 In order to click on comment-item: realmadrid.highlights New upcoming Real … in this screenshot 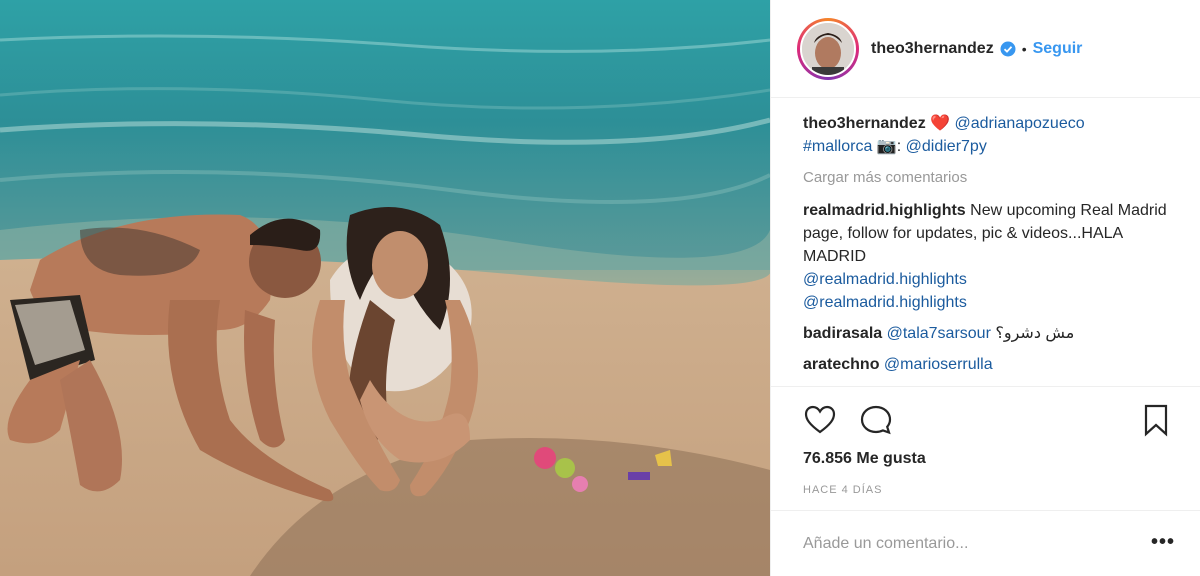, I will do `click(988, 256)`.